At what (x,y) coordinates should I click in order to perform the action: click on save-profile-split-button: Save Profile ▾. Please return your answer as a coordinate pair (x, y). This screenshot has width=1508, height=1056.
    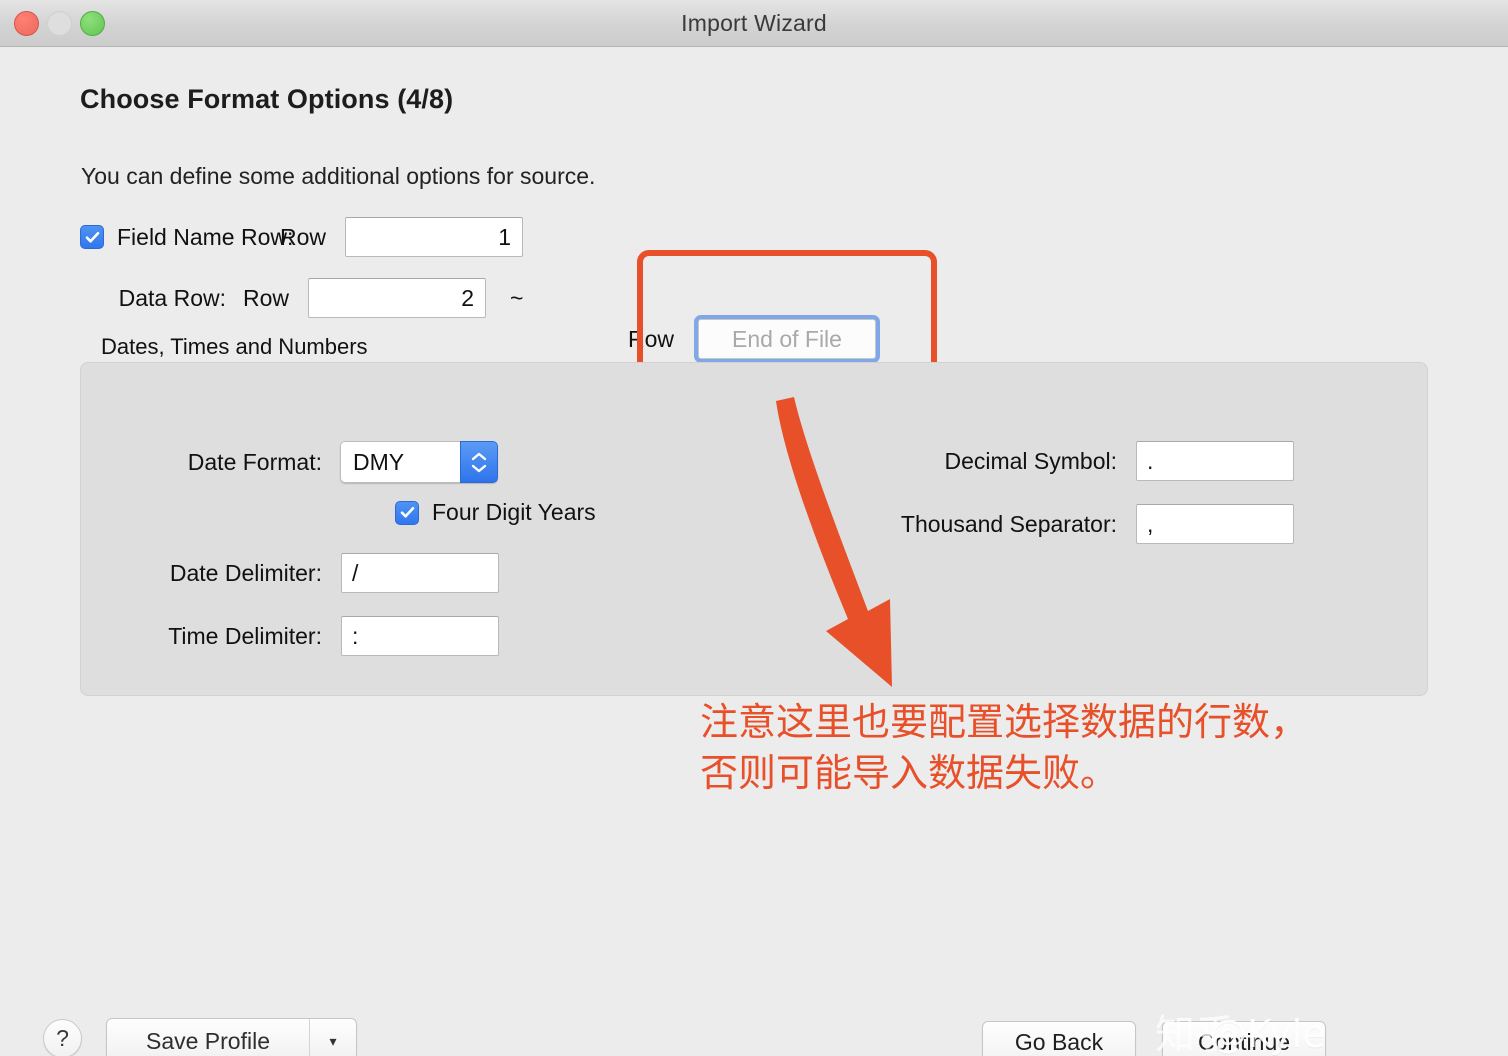
    Looking at the image, I should click on (231, 1037).